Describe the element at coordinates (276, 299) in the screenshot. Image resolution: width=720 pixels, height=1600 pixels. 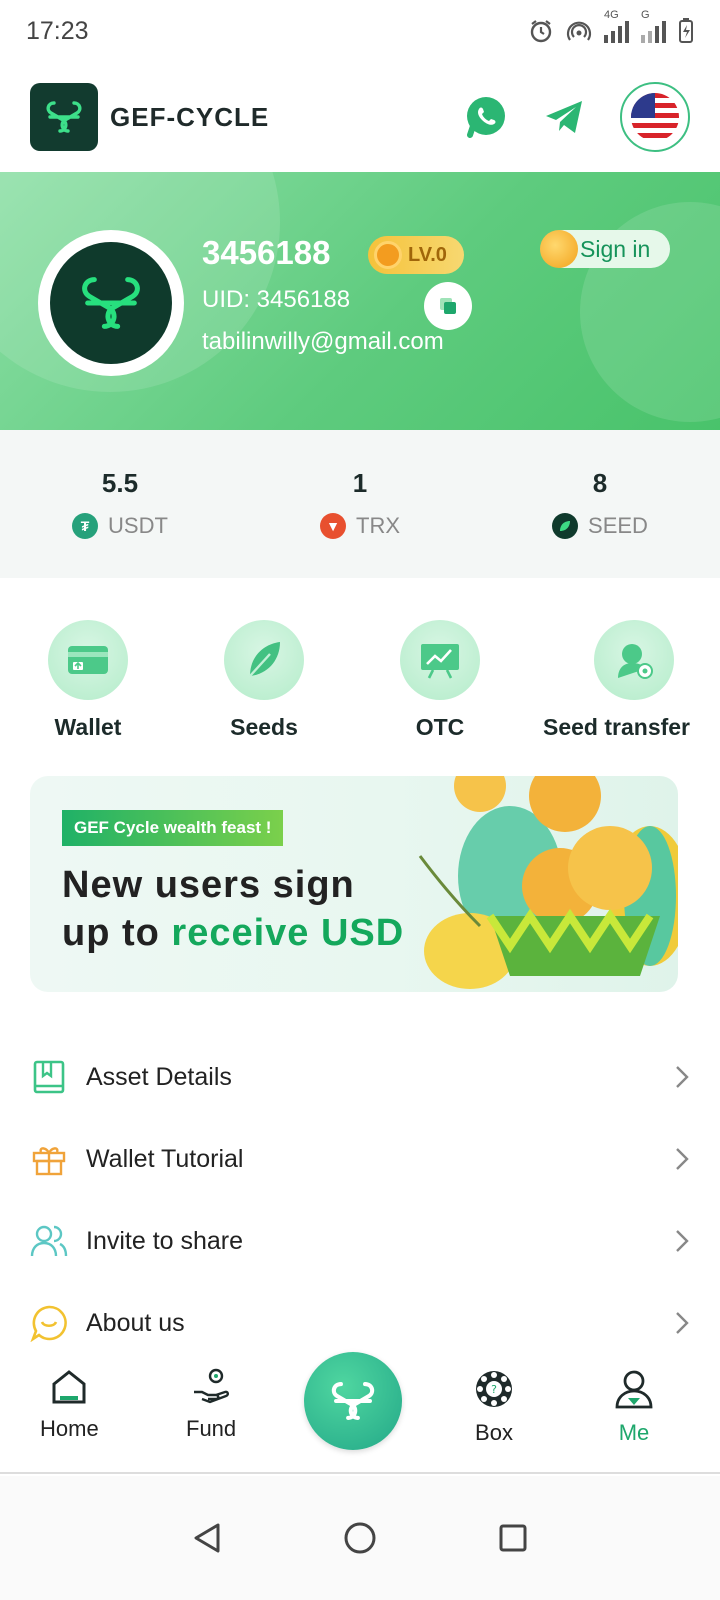
I see `user-uid: UID: 3456188` at that location.